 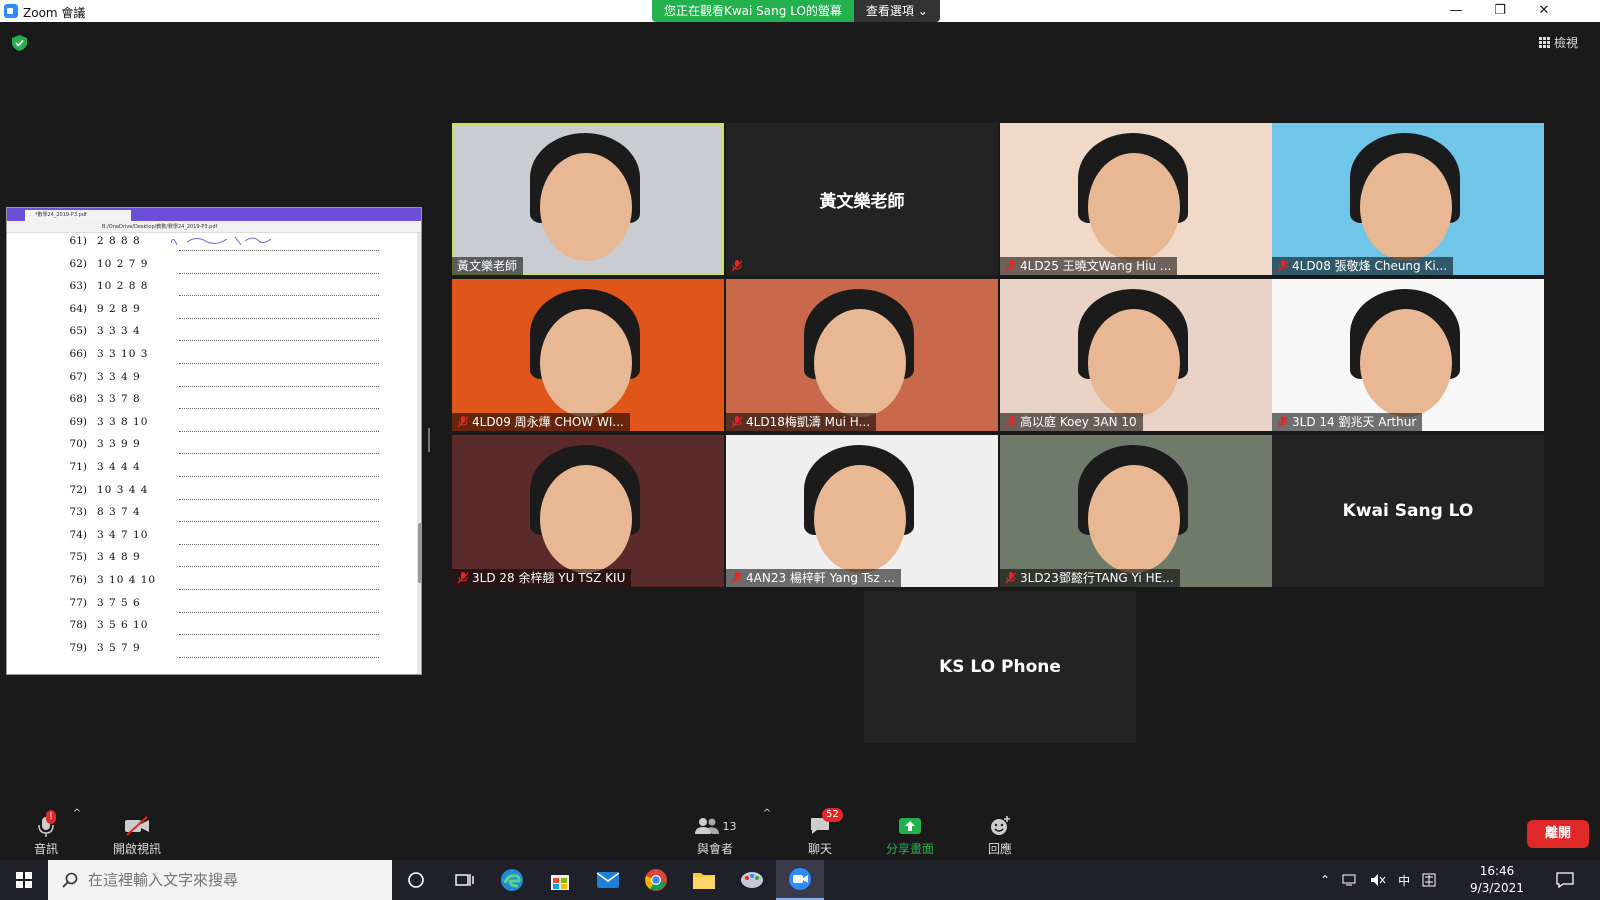 What do you see at coordinates (800, 834) in the screenshot?
I see `meeting-toolbar: 音訊 ! ^ 開啟視訊 13 與會者 ^ 聊天 52 分享畫面 回應` at bounding box center [800, 834].